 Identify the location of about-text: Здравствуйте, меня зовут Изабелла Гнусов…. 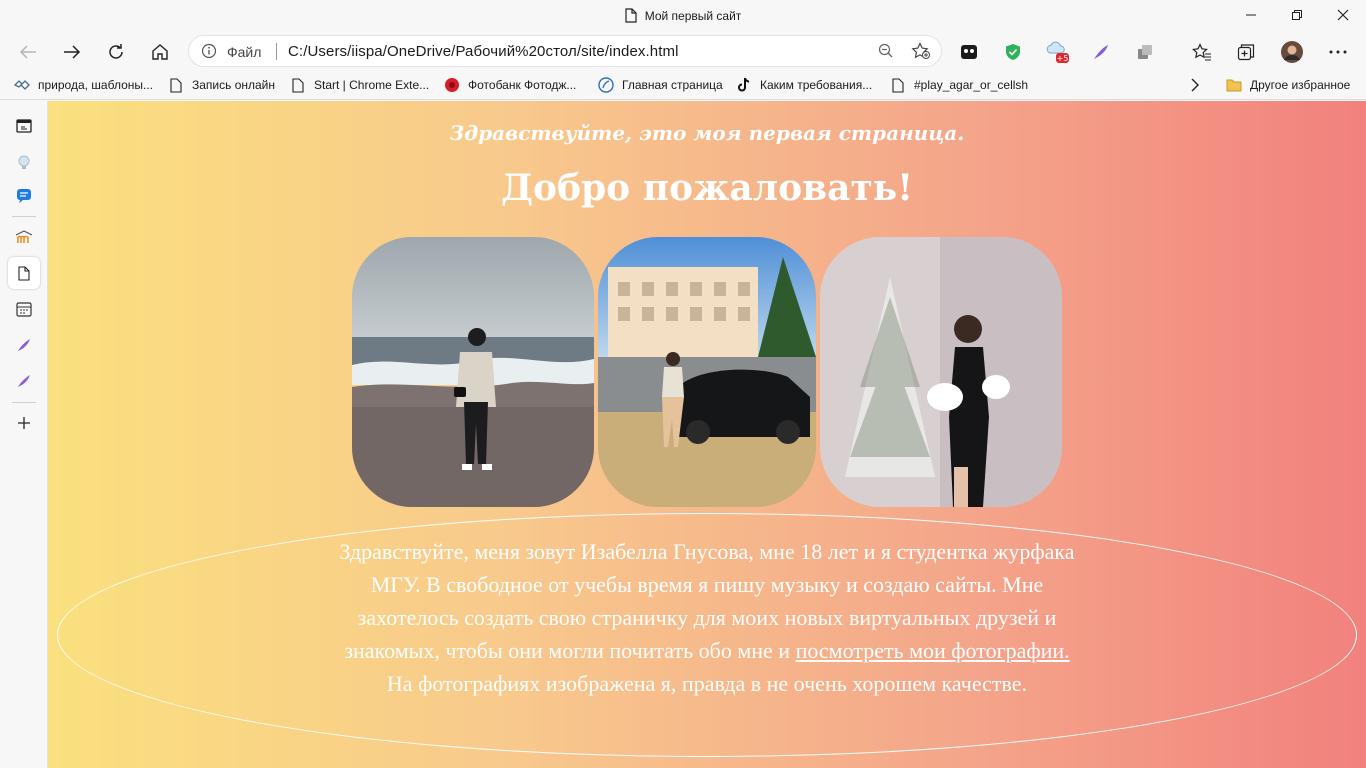
(707, 617).